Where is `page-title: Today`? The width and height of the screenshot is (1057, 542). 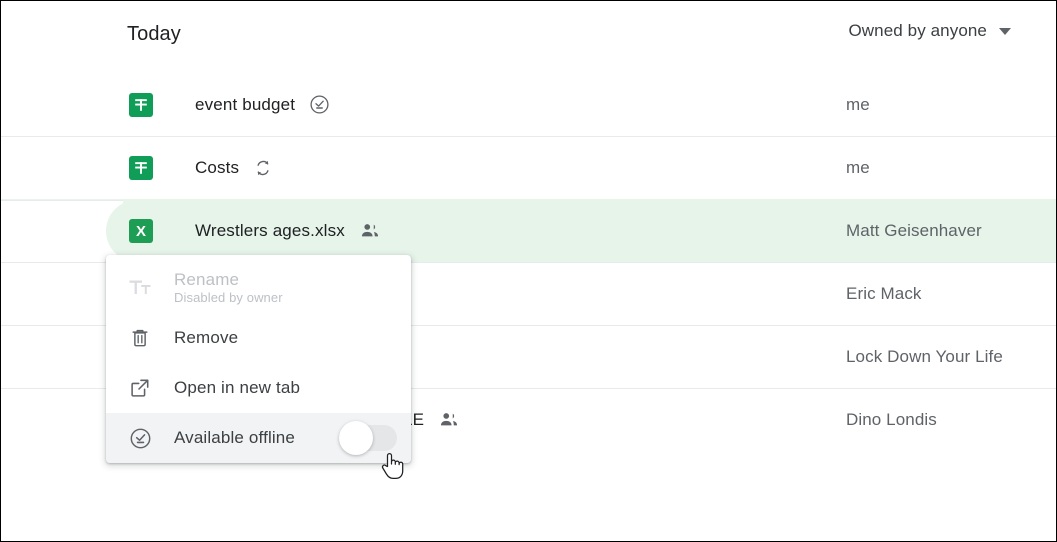 page-title: Today is located at coordinates (154, 34).